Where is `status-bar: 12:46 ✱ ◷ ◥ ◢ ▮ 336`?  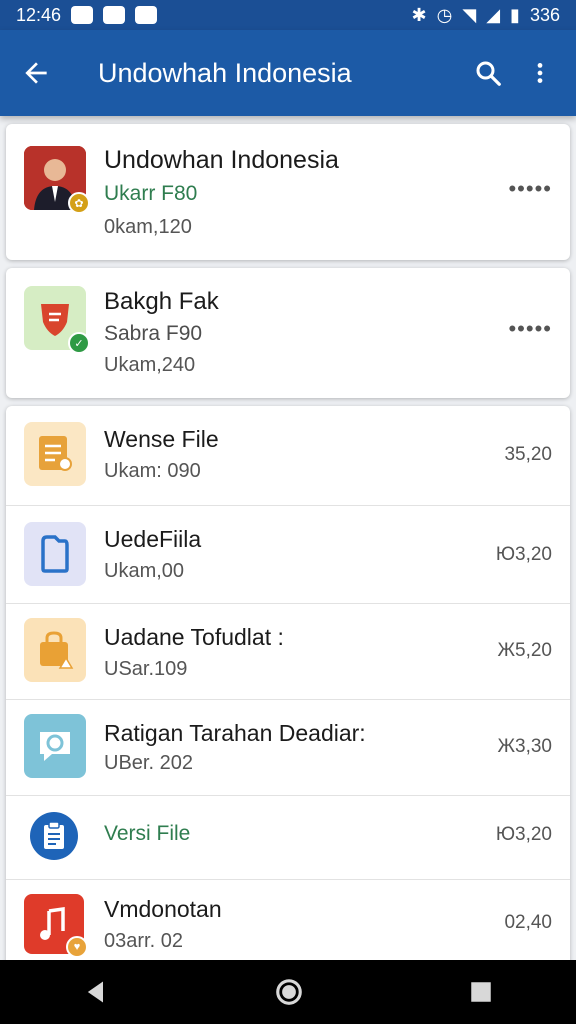 status-bar: 12:46 ✱ ◷ ◥ ◢ ▮ 336 is located at coordinates (288, 15).